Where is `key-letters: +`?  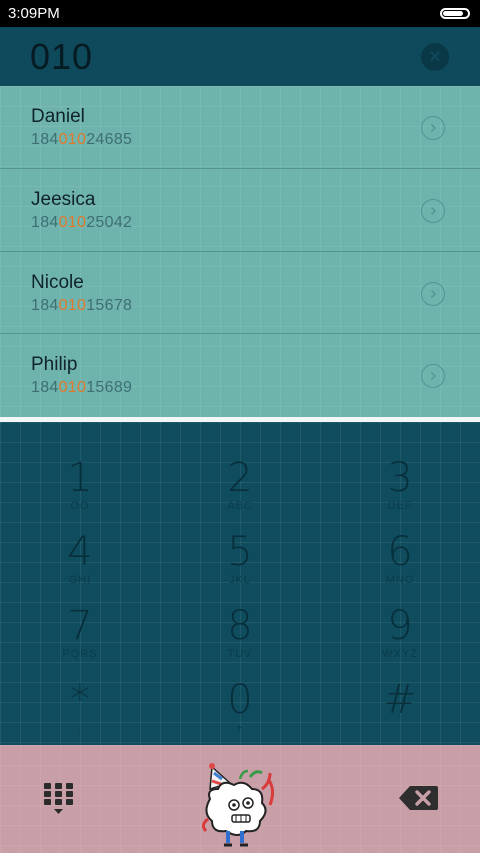
key-letters: + is located at coordinates (240, 728).